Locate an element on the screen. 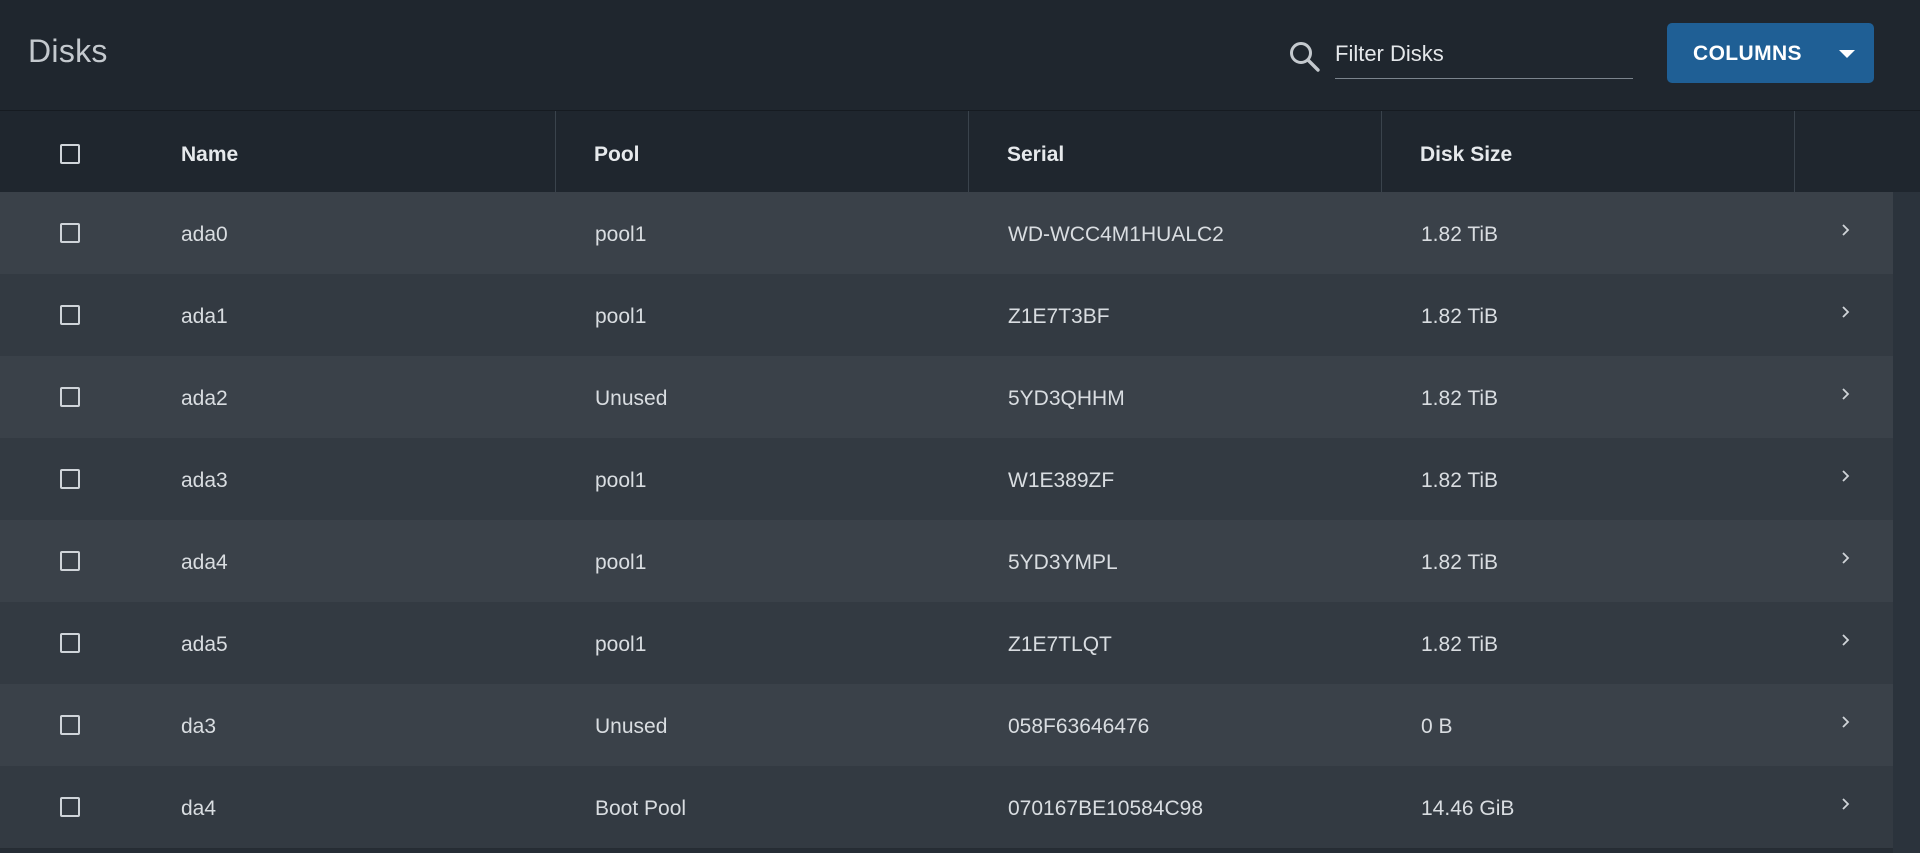 Image resolution: width=1920 pixels, height=853 pixels. cell-name: ada3 is located at coordinates (204, 480).